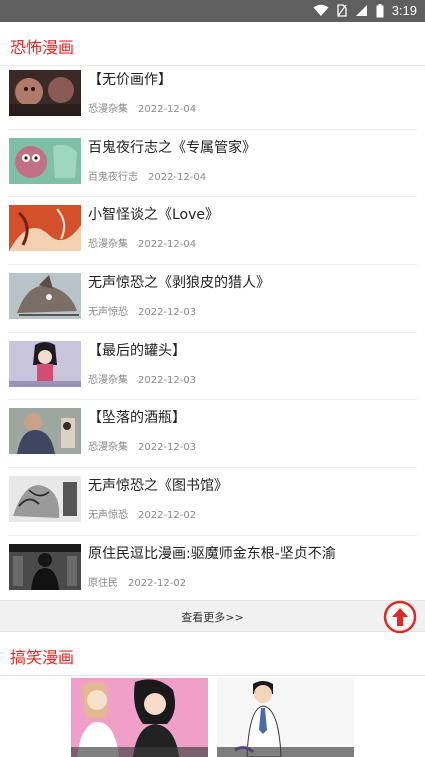  Describe the element at coordinates (154, 215) in the screenshot. I see `item-title: 小智怪谈之《Love》` at that location.